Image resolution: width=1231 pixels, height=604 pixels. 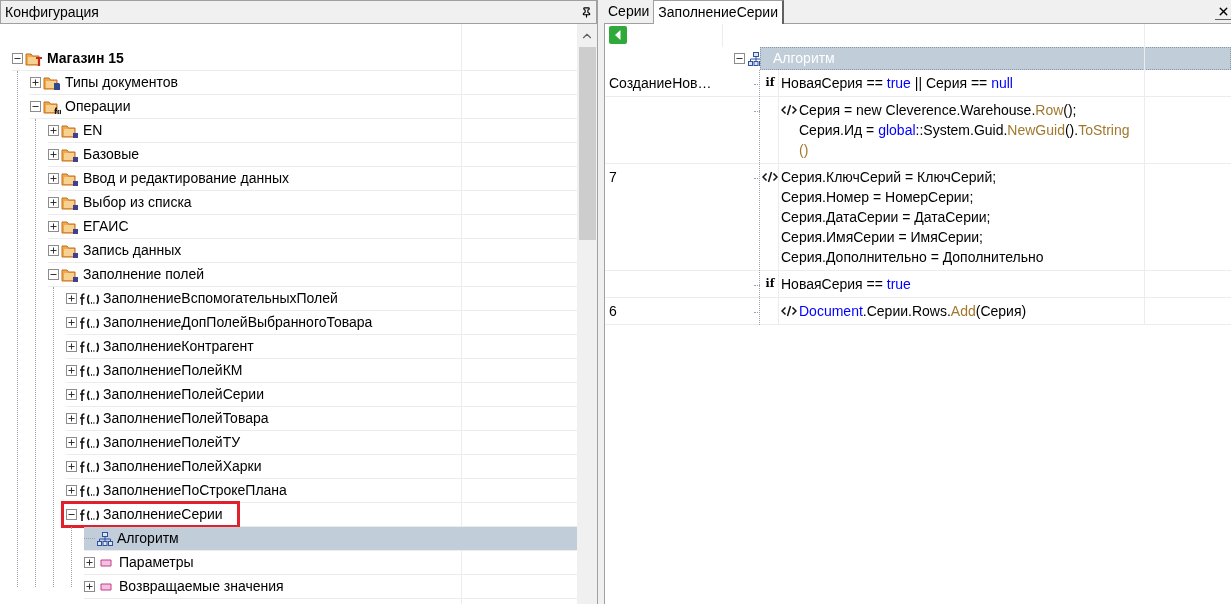 I want to click on folder-function-icon, so click(x=52, y=106).